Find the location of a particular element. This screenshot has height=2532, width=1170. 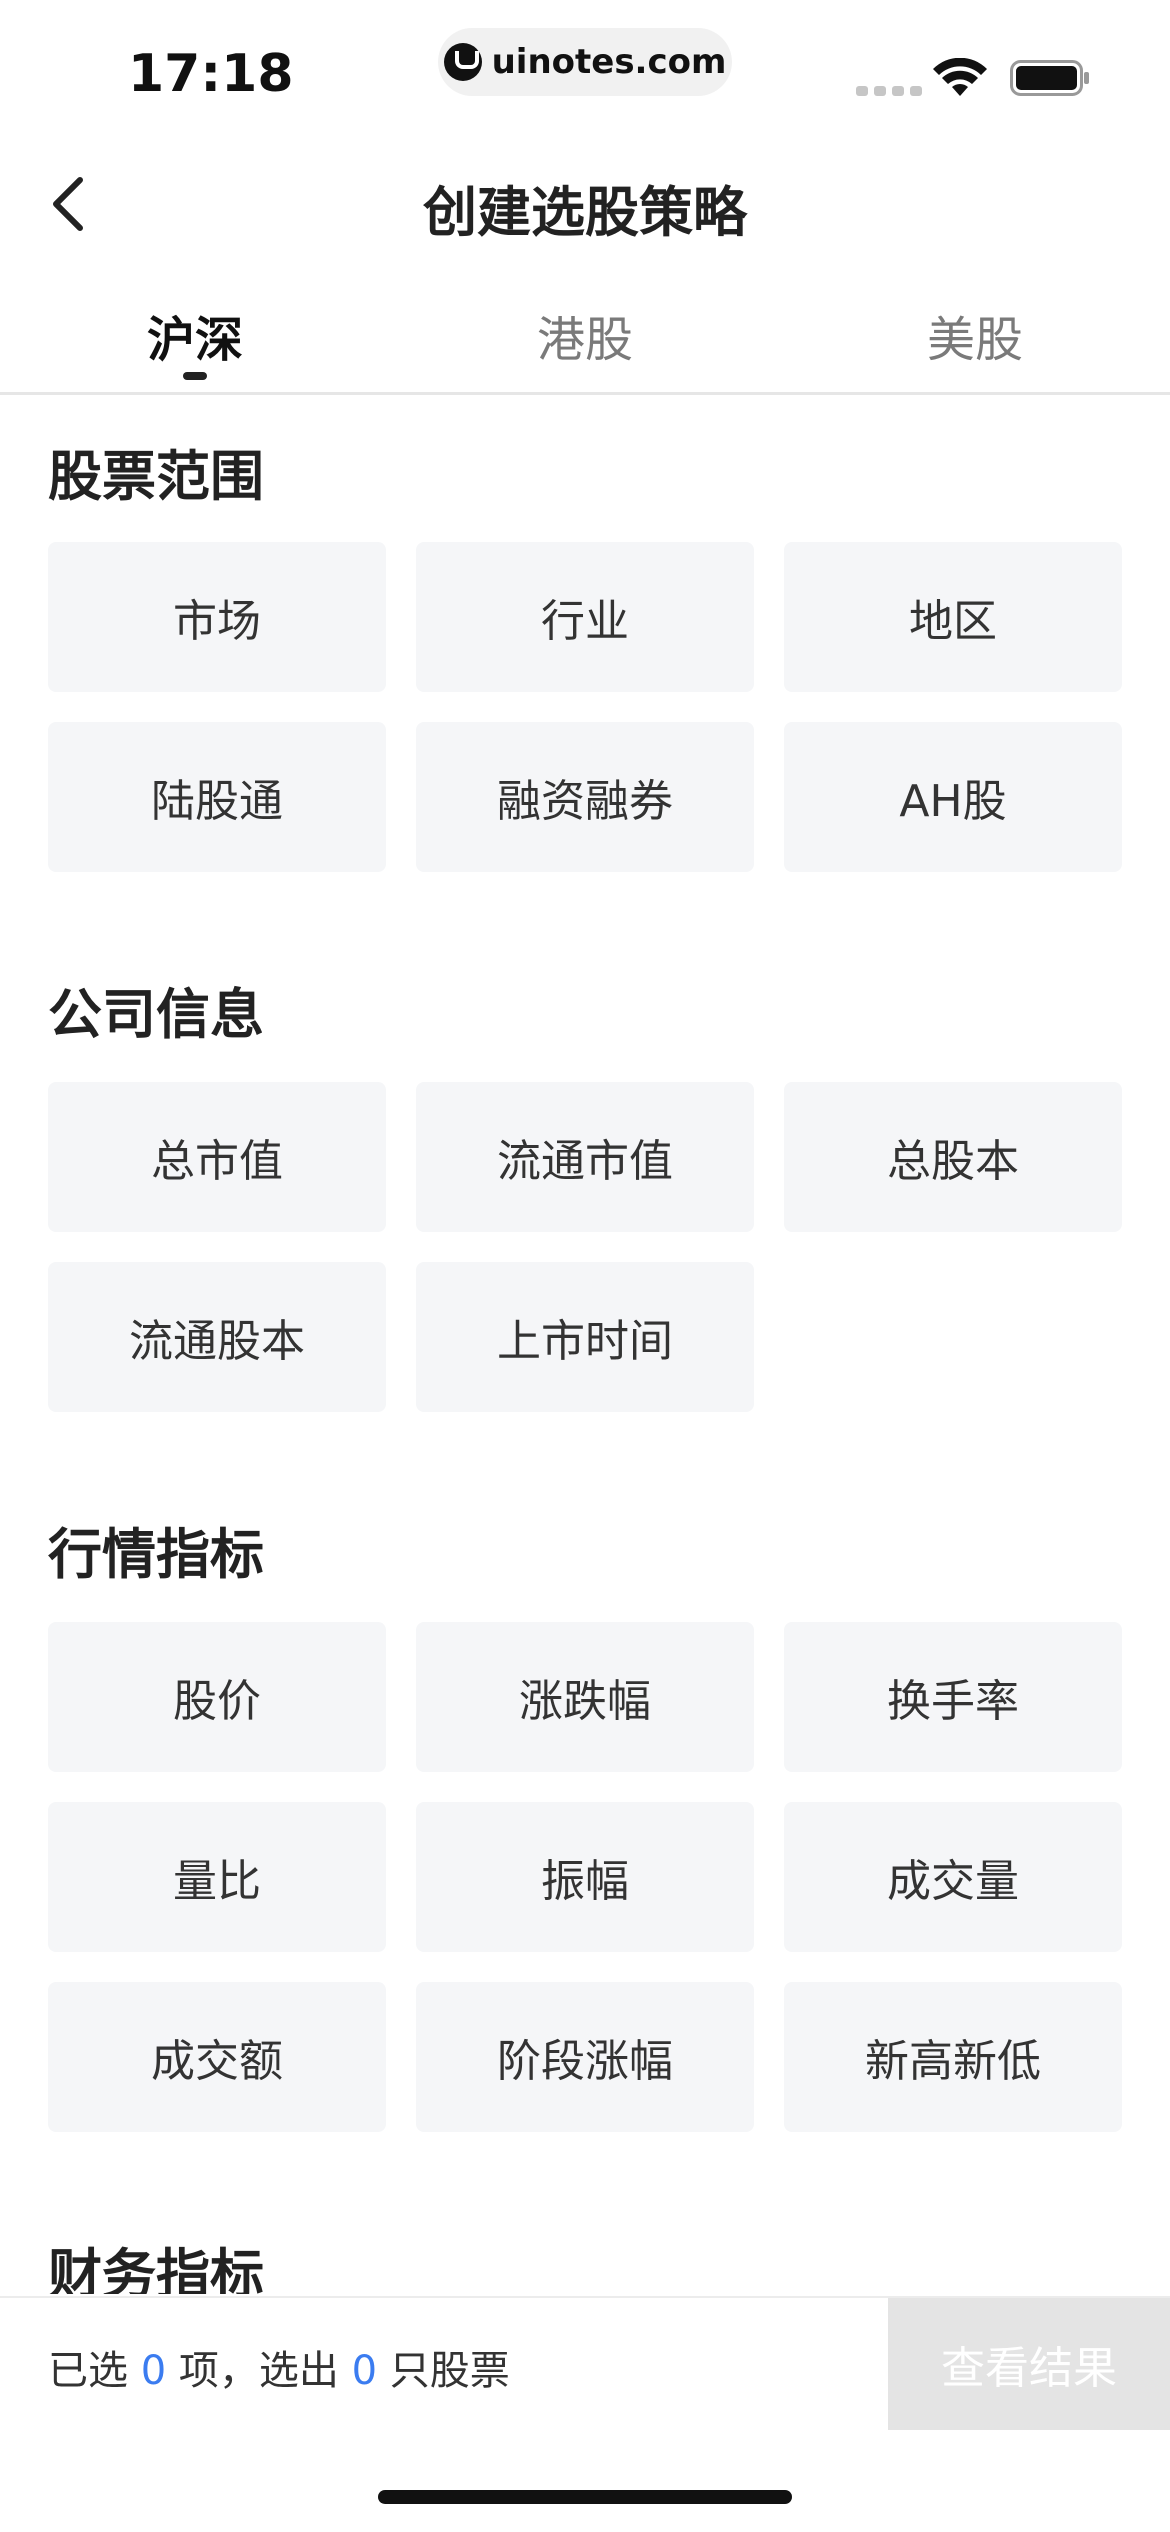

signal-icon is located at coordinates (889, 91).